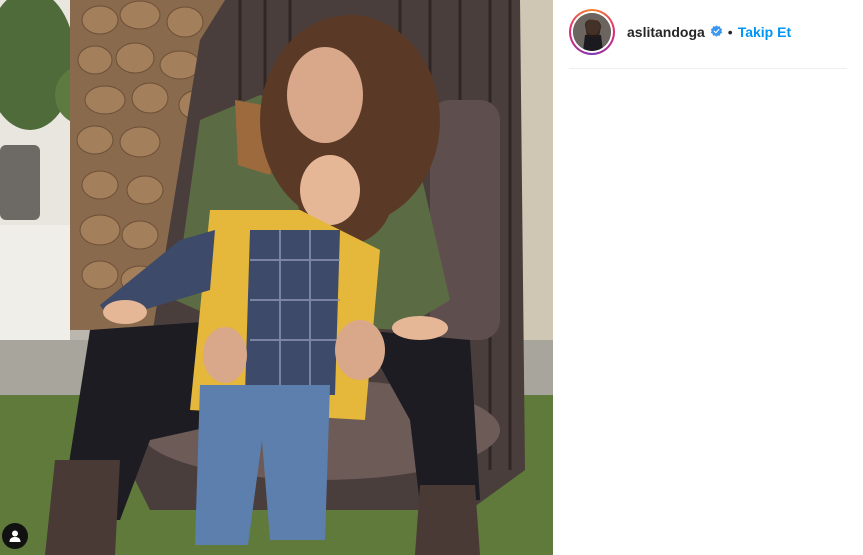 The height and width of the screenshot is (555, 863). I want to click on avatar-image, so click(592, 31).